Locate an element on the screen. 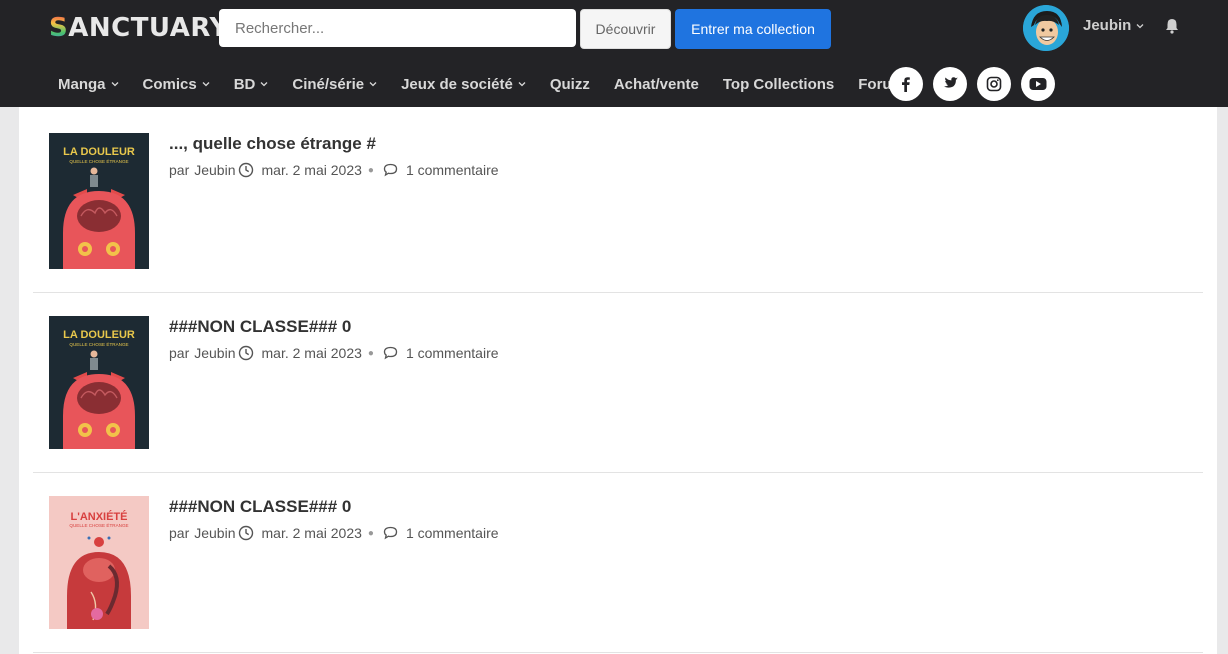  instagram-button is located at coordinates (994, 84).